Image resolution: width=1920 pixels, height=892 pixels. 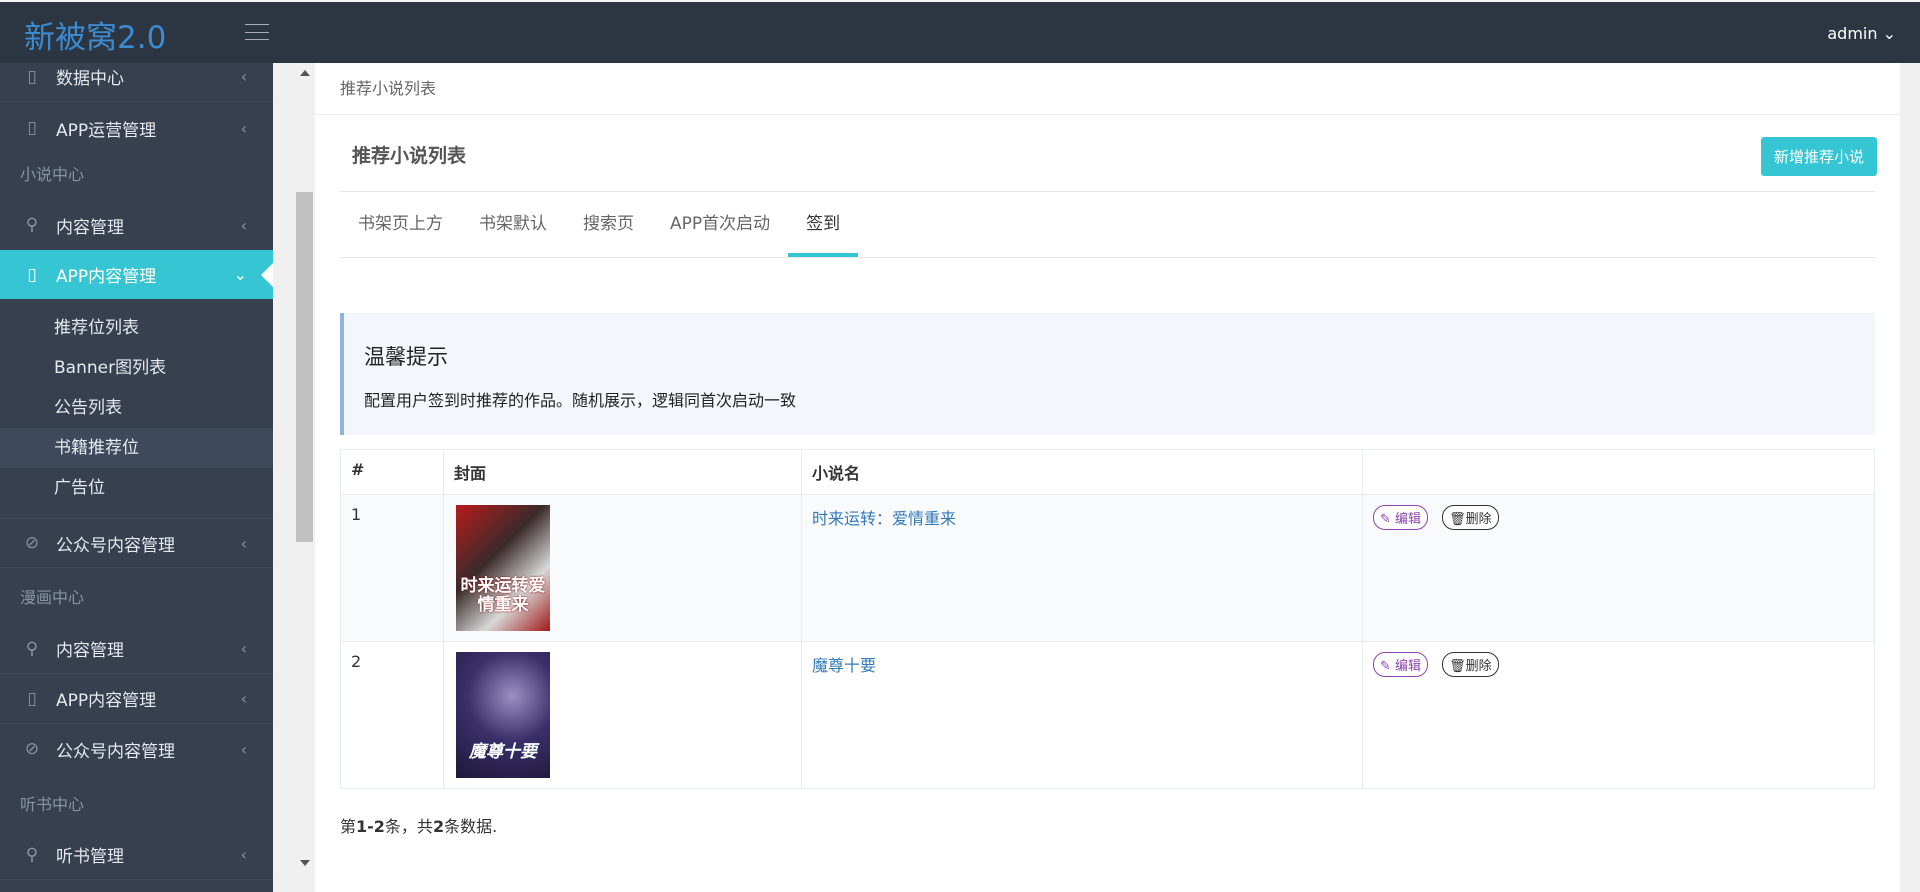 What do you see at coordinates (1107, 225) in the screenshot?
I see `tab-bar: 书架页上方 书架默认 搜索页 APP首次启动 签到` at bounding box center [1107, 225].